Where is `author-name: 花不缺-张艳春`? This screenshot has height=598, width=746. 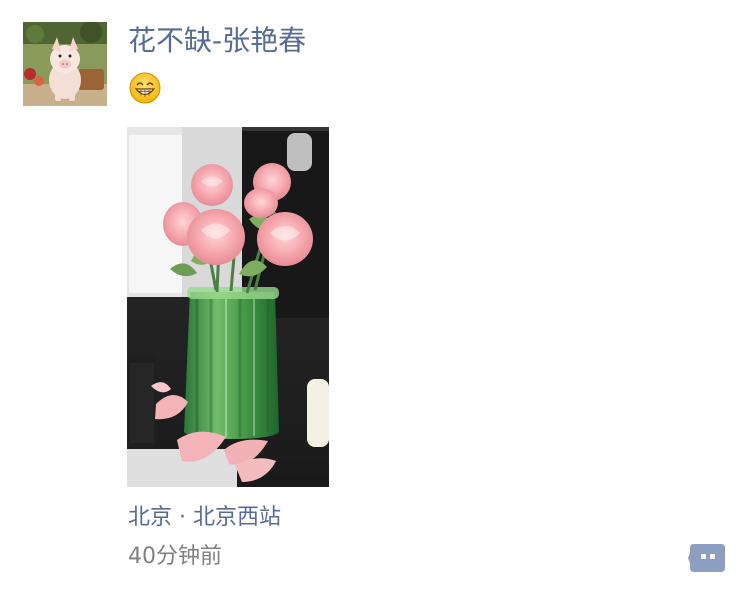
author-name: 花不缺-张艳春 is located at coordinates (217, 41).